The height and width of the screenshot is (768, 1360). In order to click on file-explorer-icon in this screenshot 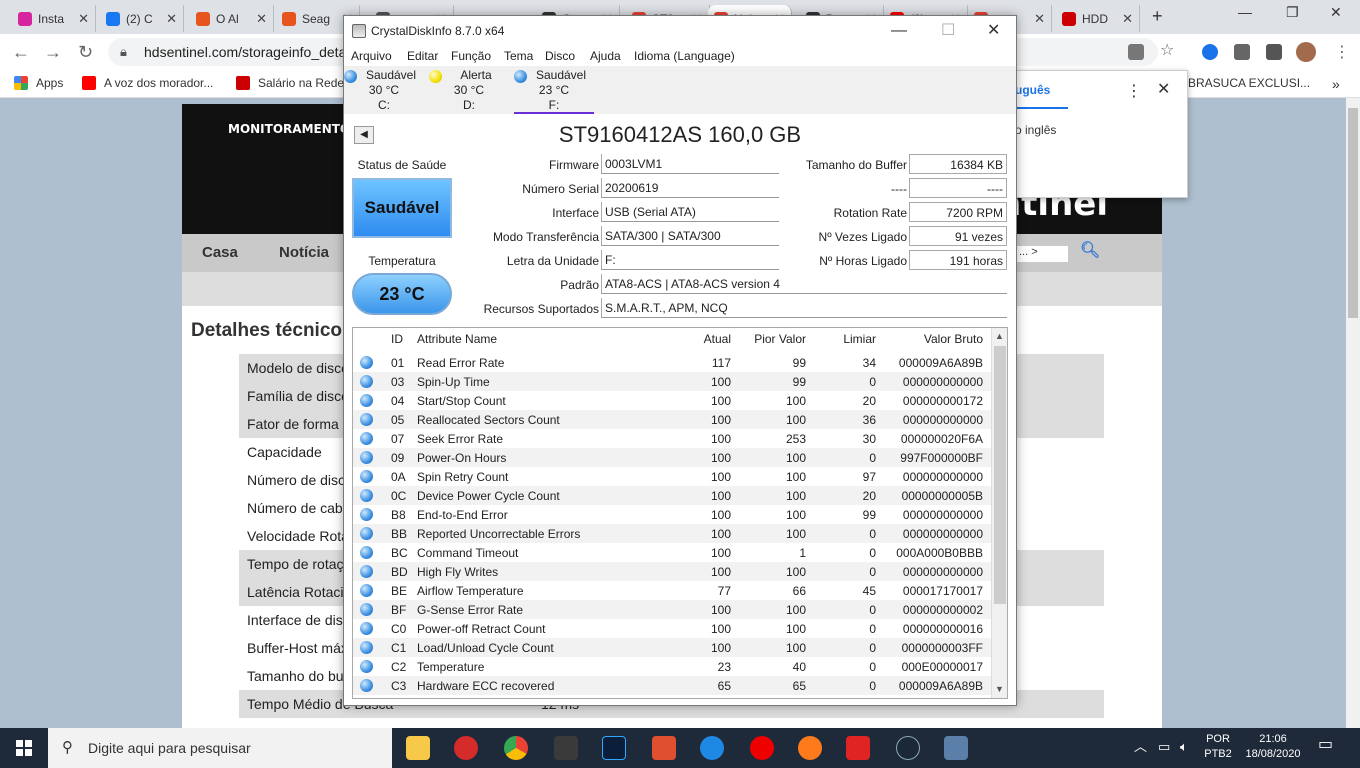, I will do `click(418, 748)`.